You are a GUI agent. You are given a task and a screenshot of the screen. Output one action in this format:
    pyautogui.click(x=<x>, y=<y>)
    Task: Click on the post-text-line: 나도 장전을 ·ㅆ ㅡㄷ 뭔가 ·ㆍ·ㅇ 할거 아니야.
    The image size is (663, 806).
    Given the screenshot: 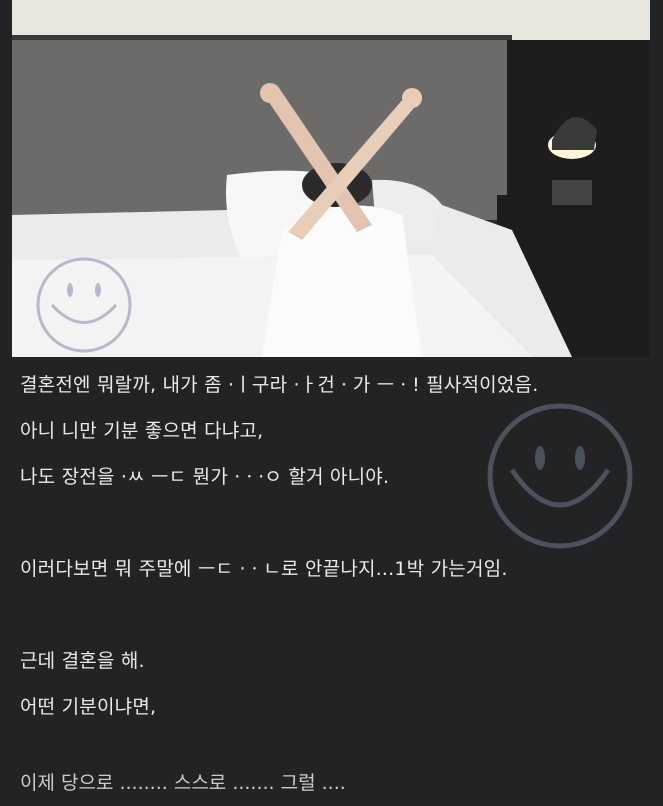 What is the action you would take?
    pyautogui.click(x=205, y=477)
    